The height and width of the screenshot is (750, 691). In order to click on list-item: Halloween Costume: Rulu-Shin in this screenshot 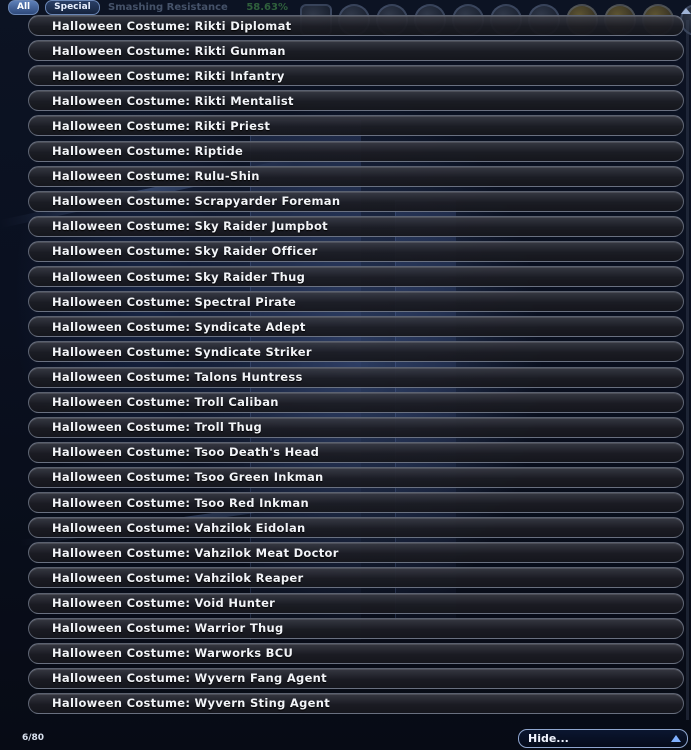, I will do `click(356, 176)`.